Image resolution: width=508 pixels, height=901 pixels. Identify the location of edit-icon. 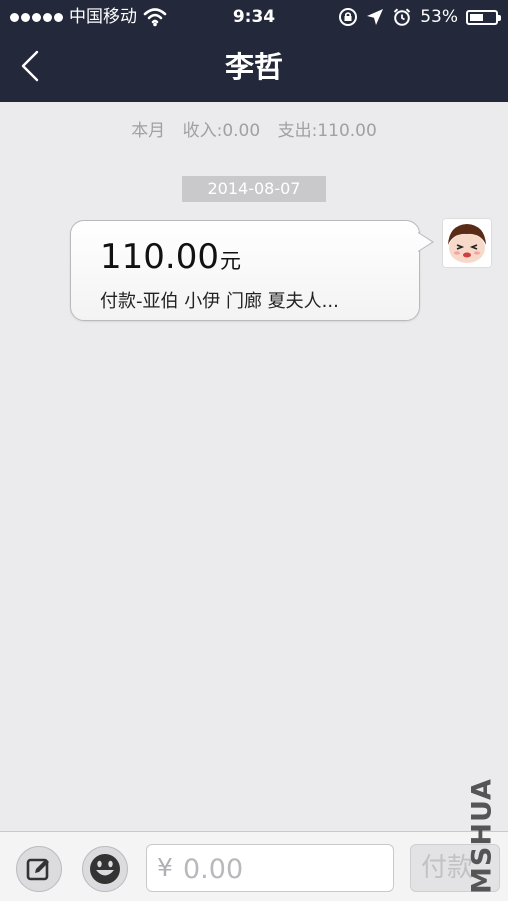
(37, 869).